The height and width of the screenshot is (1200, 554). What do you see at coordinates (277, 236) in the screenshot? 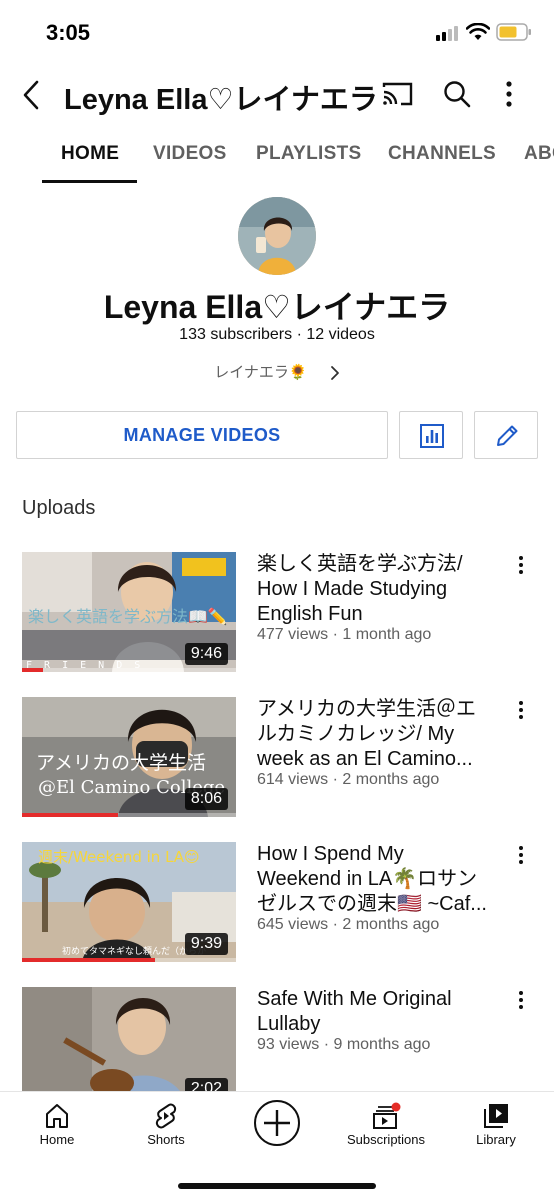
I see `channel-avatar` at bounding box center [277, 236].